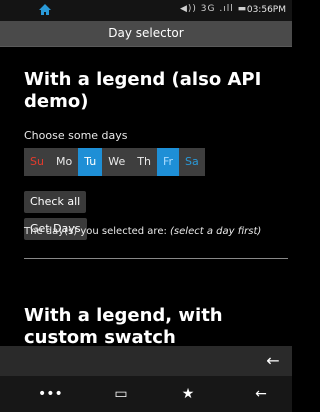 Image resolution: width=320 pixels, height=412 pixels. What do you see at coordinates (64, 162) in the screenshot?
I see `day-monday: Mo` at bounding box center [64, 162].